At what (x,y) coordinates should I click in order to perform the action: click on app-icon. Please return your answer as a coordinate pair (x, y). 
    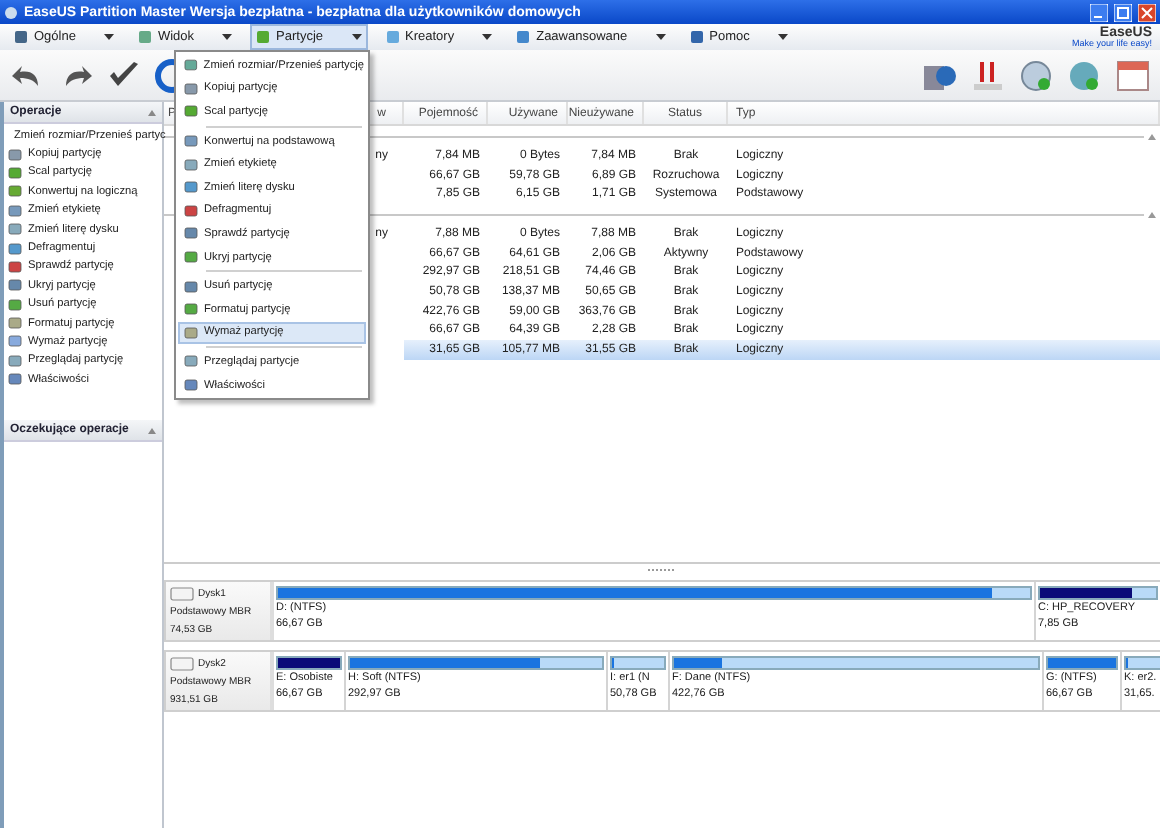
    Looking at the image, I should click on (11, 12).